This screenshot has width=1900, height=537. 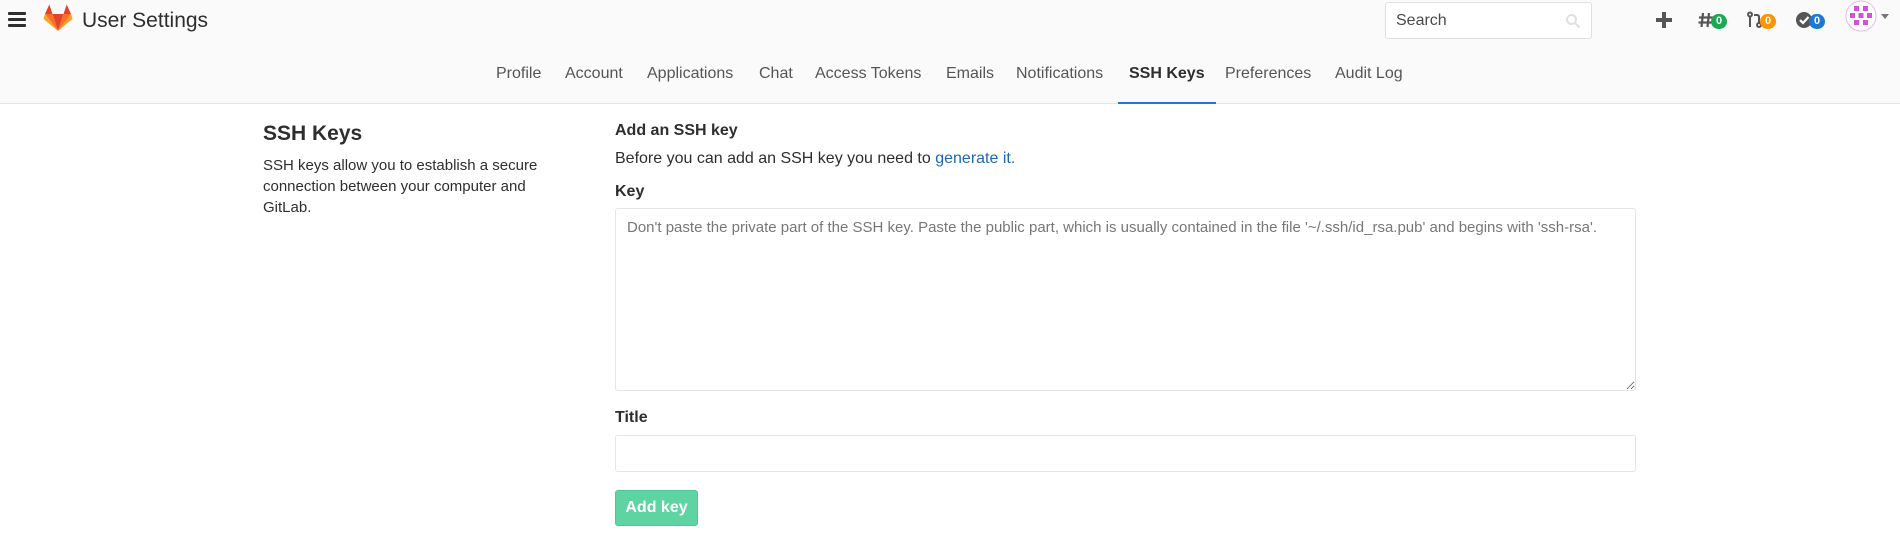 What do you see at coordinates (1125, 453) in the screenshot?
I see `title-input` at bounding box center [1125, 453].